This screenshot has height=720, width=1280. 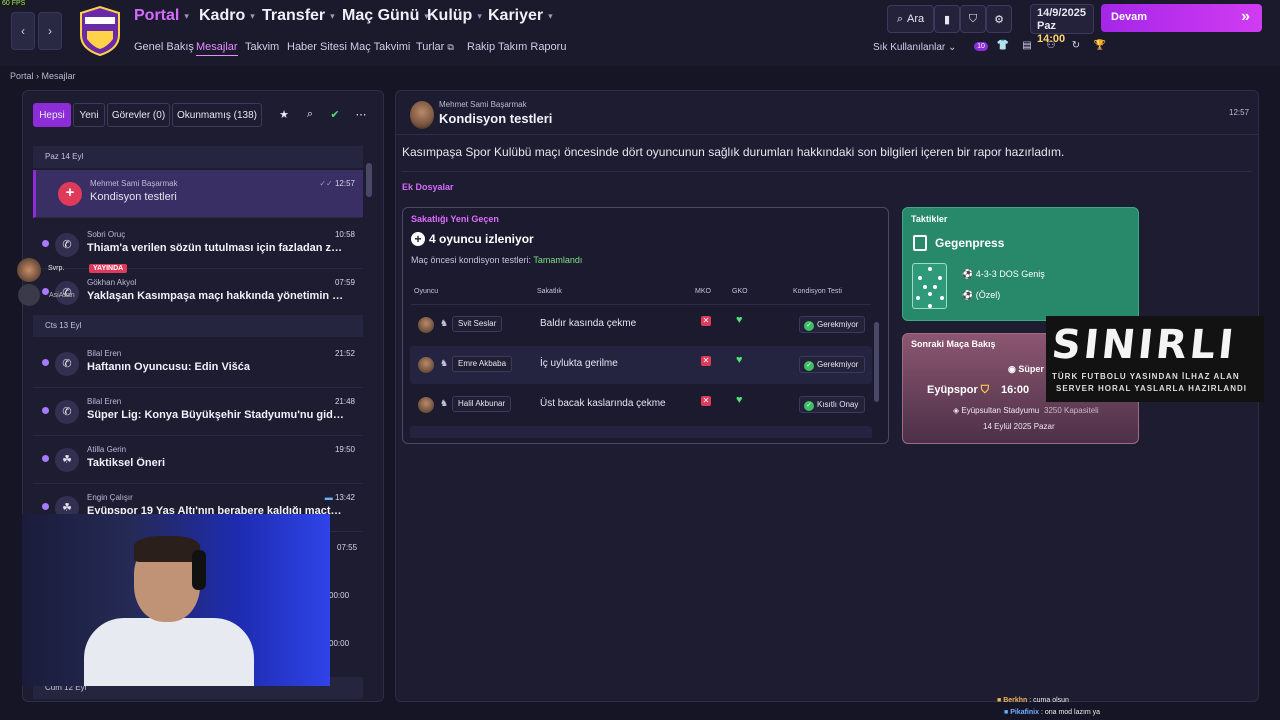 I want to click on breadcrumb-portal: Portal, so click(x=22, y=76).